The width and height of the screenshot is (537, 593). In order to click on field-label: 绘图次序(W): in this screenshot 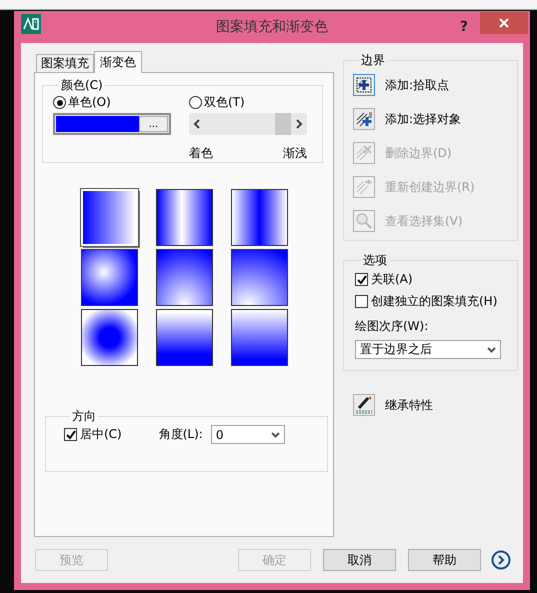, I will do `click(392, 326)`.